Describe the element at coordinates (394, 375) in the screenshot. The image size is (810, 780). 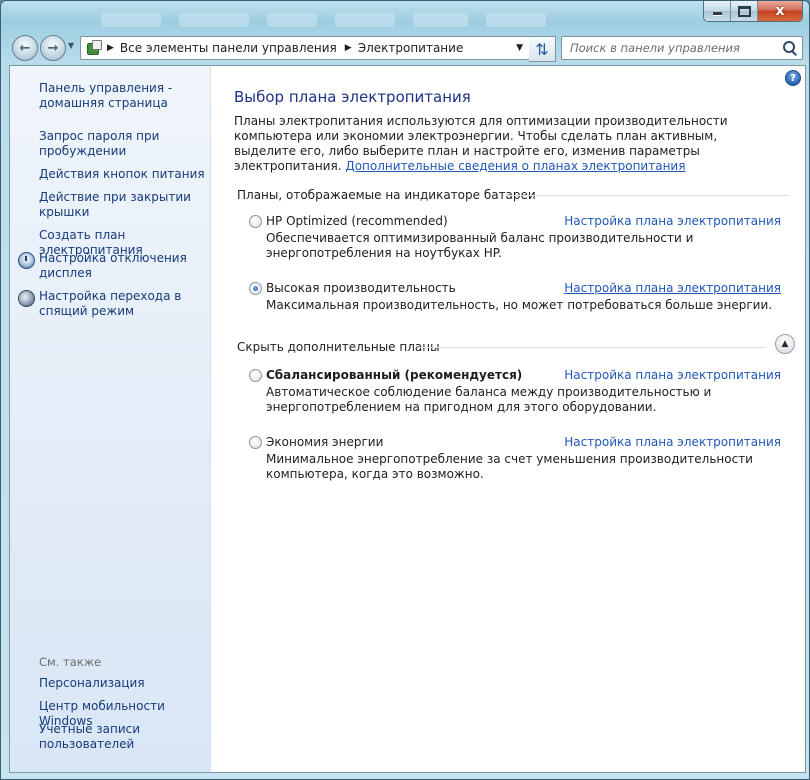
I see `plan-name: Сбалансированный (рекомендуется)` at that location.